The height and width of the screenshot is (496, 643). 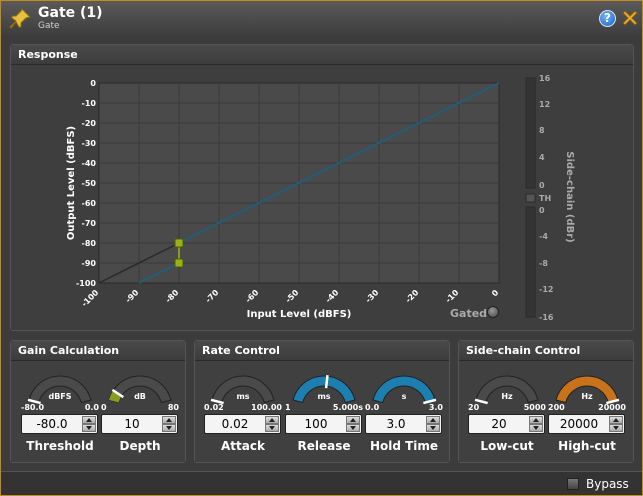 What do you see at coordinates (272, 420) in the screenshot?
I see `attack-increment-button` at bounding box center [272, 420].